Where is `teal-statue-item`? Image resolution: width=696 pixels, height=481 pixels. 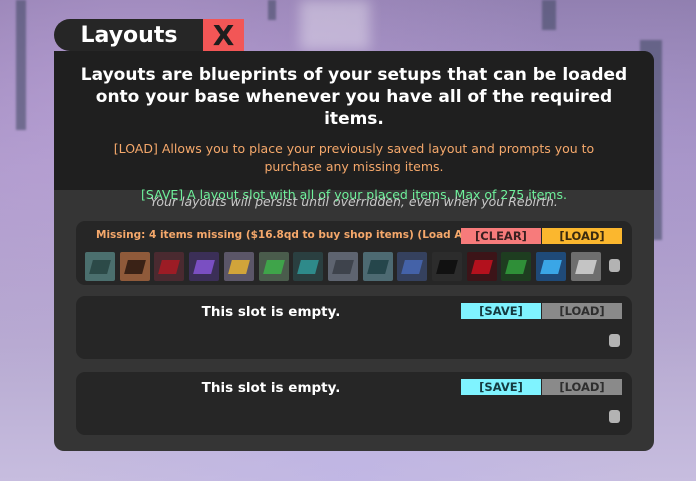
teal-statue-item is located at coordinates (100, 266).